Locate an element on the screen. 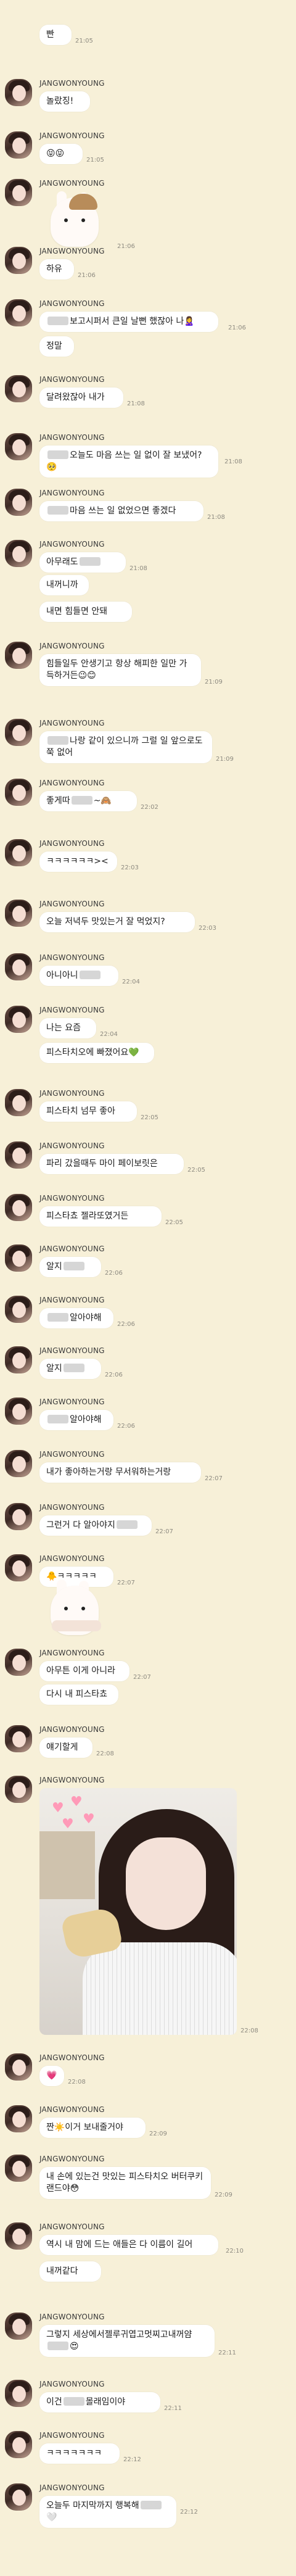  message-bubble: 피스타쵸 젤라또였거든 is located at coordinates (100, 1216).